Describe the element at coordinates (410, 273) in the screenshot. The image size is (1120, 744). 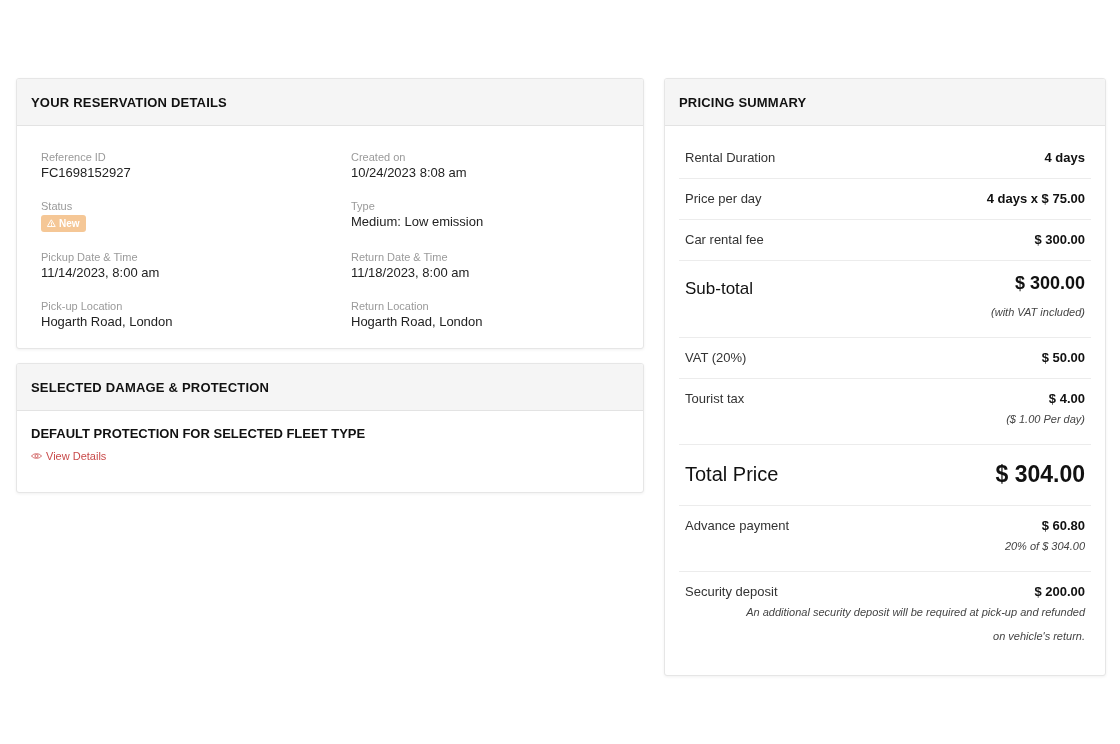
I see `field-value: 11/18/2023, 8:00 am` at that location.